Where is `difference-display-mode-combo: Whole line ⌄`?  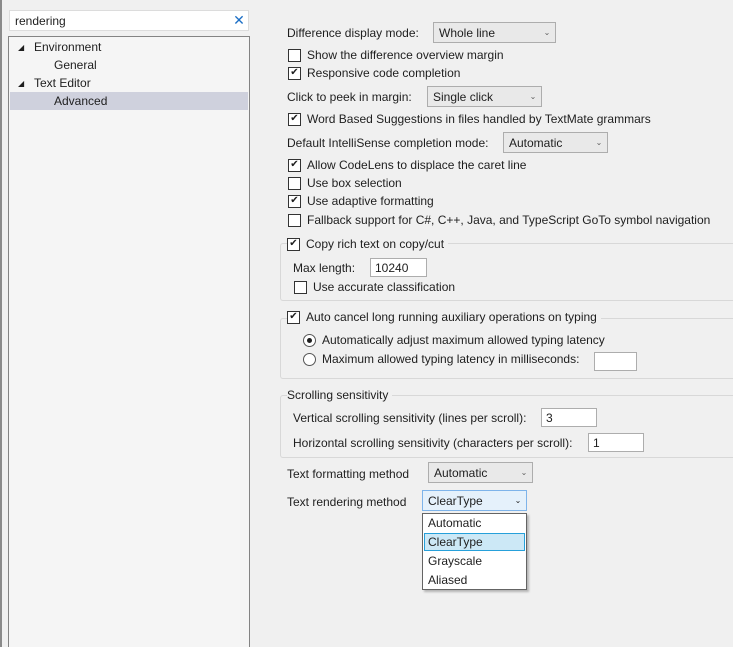 difference-display-mode-combo: Whole line ⌄ is located at coordinates (494, 32).